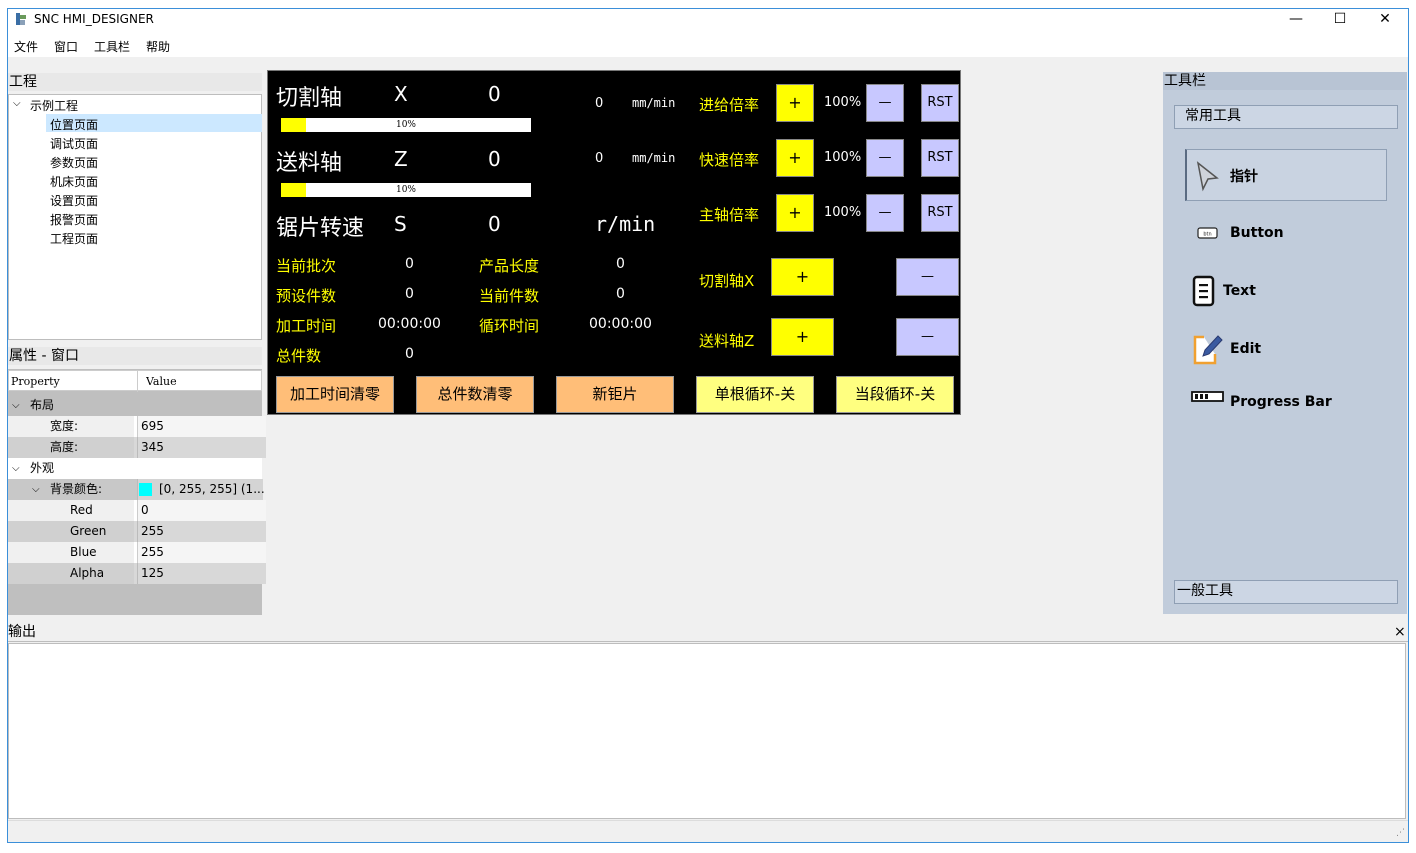  Describe the element at coordinates (201, 531) in the screenshot. I see `prop-green-value: 255` at that location.